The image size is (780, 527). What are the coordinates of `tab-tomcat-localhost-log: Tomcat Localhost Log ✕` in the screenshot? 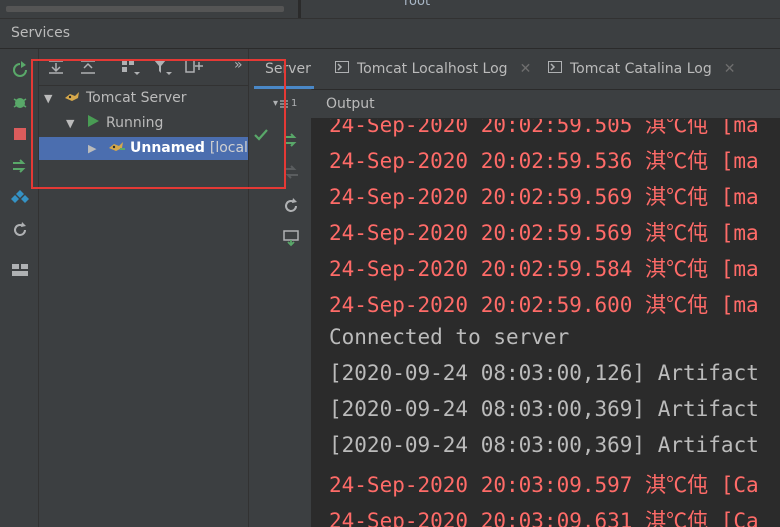 It's located at (433, 69).